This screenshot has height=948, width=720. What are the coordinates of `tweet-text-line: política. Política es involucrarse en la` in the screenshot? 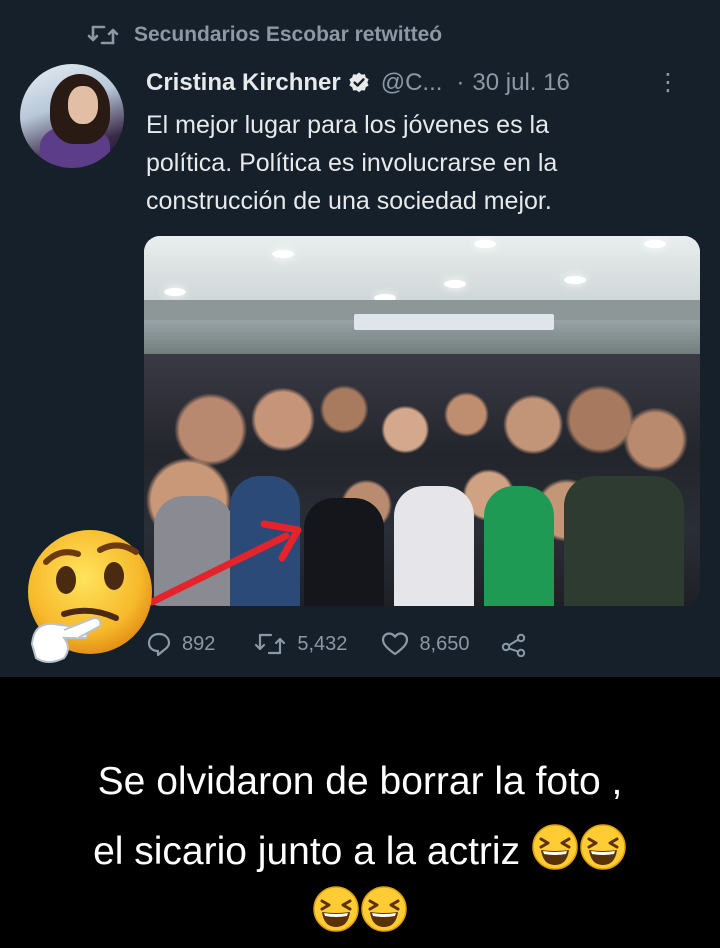 It's located at (352, 163).